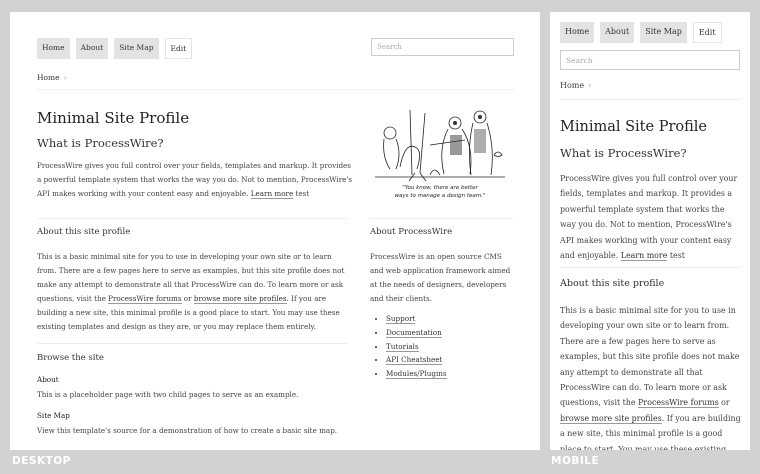 This screenshot has height=474, width=760. What do you see at coordinates (401, 319) in the screenshot?
I see `support-link: Support` at bounding box center [401, 319].